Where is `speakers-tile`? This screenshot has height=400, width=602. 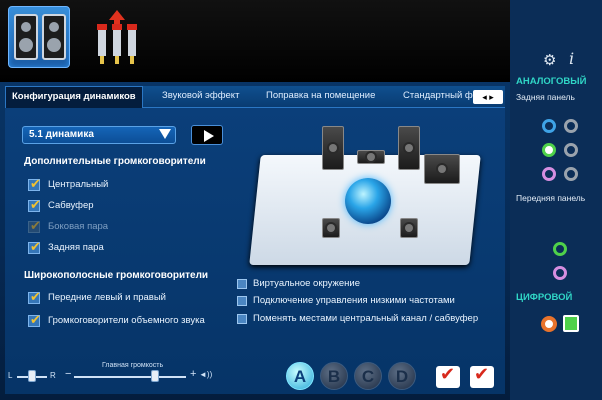
speakers-tile is located at coordinates (39, 37).